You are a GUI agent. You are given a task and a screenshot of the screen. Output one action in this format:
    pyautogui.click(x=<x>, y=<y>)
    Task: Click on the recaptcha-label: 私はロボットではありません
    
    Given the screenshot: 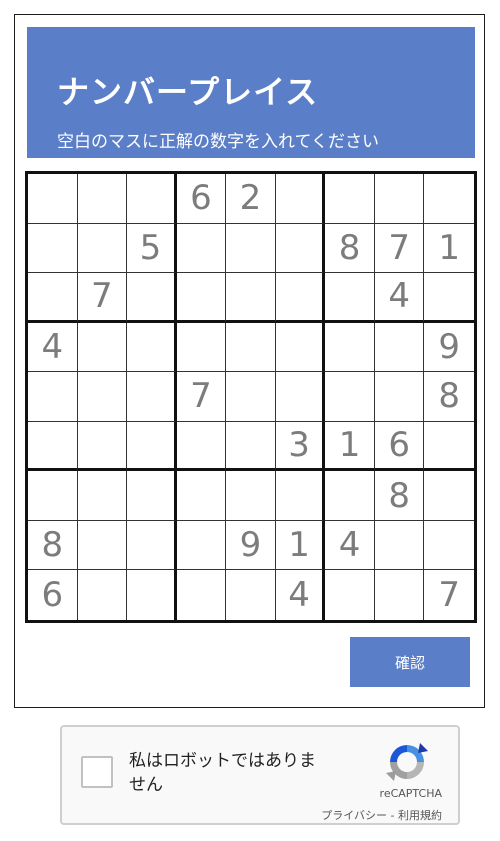 What is the action you would take?
    pyautogui.click(x=222, y=773)
    